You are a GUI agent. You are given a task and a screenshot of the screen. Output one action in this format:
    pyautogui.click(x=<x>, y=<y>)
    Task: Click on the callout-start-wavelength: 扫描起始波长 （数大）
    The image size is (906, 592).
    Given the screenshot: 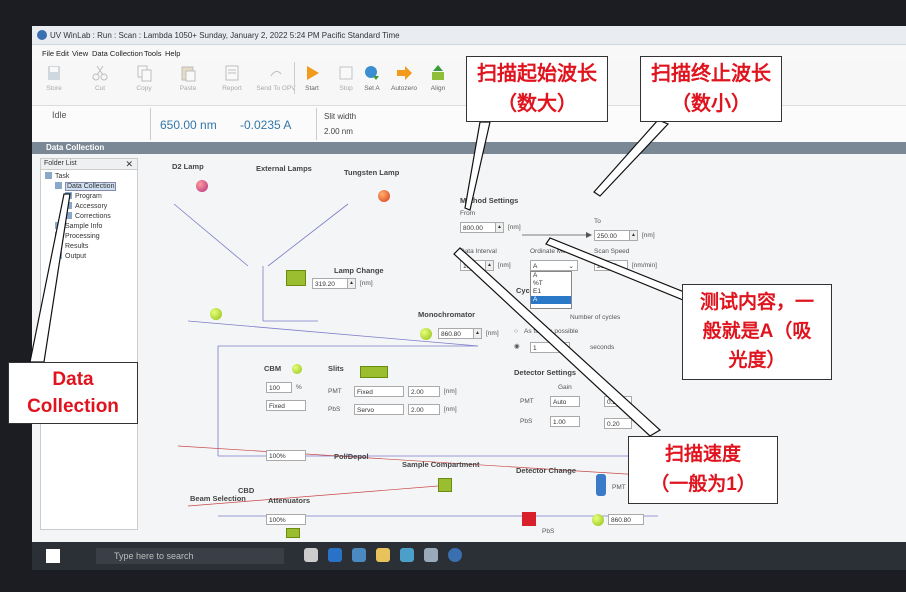 What is the action you would take?
    pyautogui.click(x=537, y=89)
    